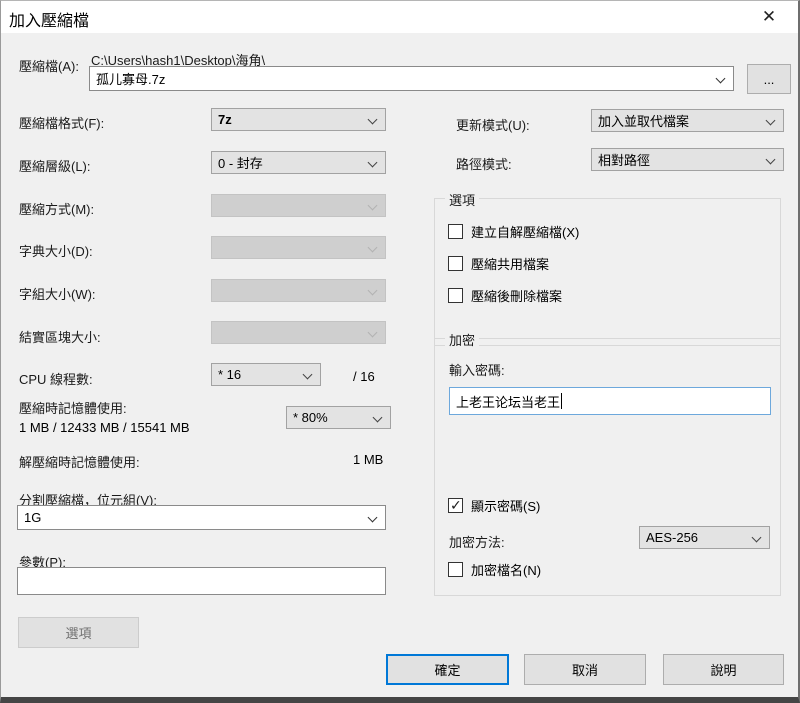 The image size is (800, 703). Describe the element at coordinates (240, 163) in the screenshot. I see `level-value: 0 - 封存` at that location.